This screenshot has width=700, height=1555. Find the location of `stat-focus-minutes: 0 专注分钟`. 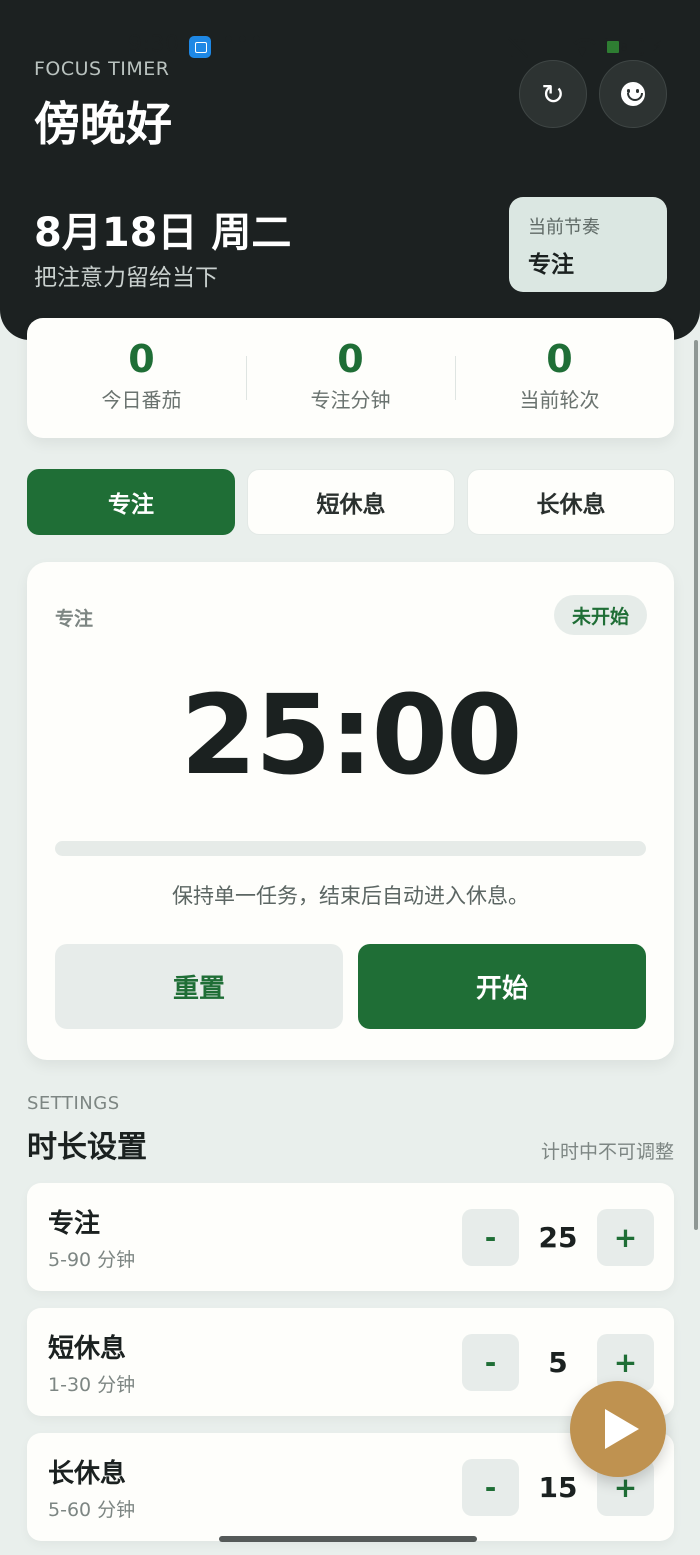

stat-focus-minutes: 0 专注分钟 is located at coordinates (350, 374).